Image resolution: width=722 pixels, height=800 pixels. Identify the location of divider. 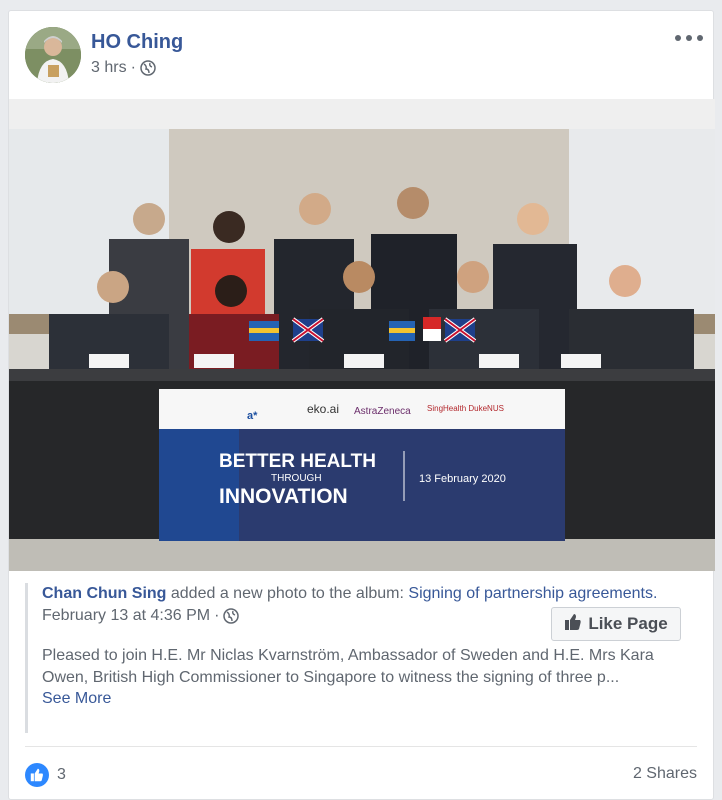
(361, 746).